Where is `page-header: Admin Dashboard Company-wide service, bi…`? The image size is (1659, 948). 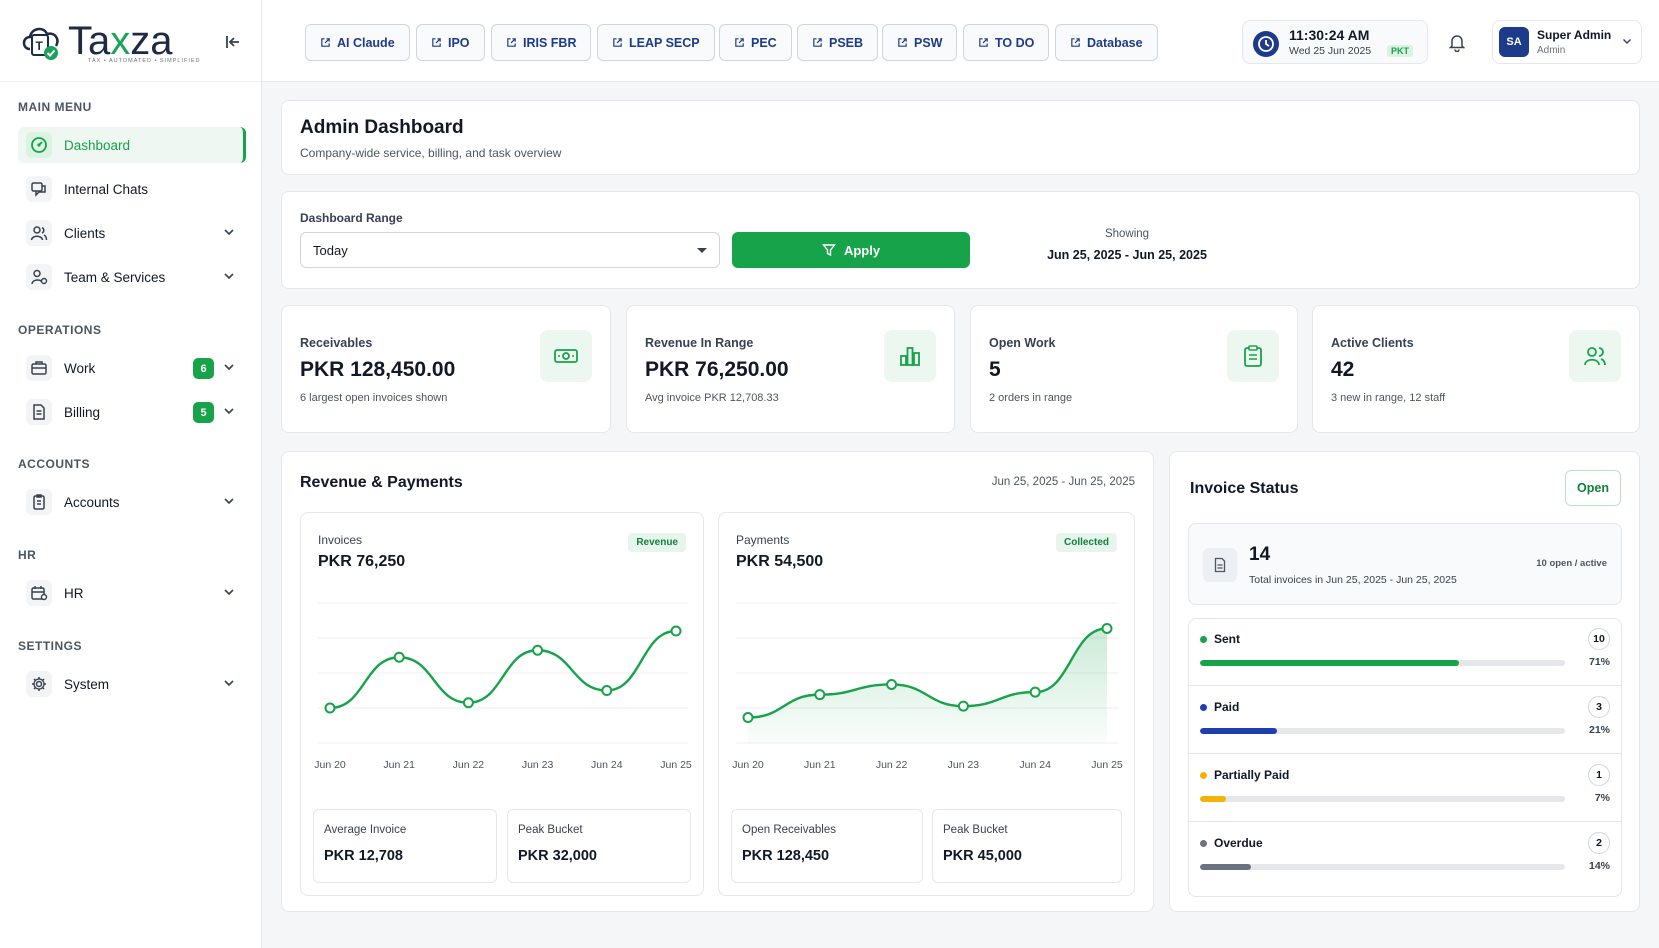 page-header: Admin Dashboard Company-wide service, bi… is located at coordinates (960, 137).